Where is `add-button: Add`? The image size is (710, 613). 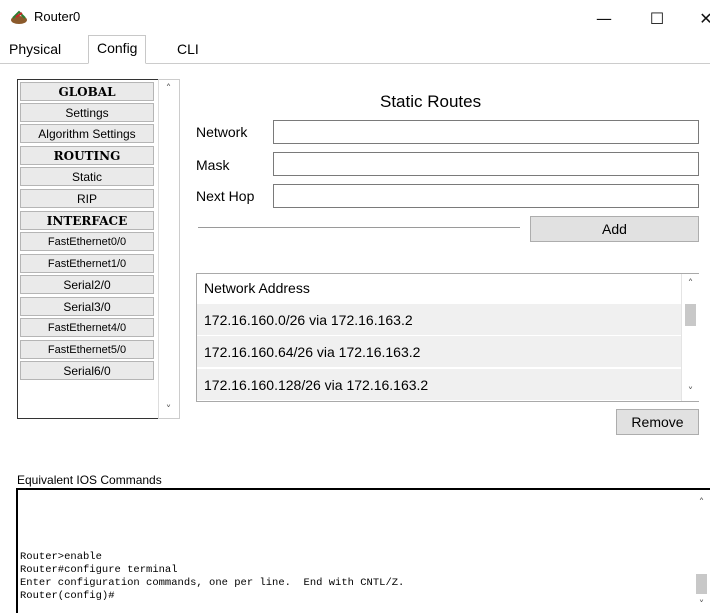 add-button: Add is located at coordinates (614, 229).